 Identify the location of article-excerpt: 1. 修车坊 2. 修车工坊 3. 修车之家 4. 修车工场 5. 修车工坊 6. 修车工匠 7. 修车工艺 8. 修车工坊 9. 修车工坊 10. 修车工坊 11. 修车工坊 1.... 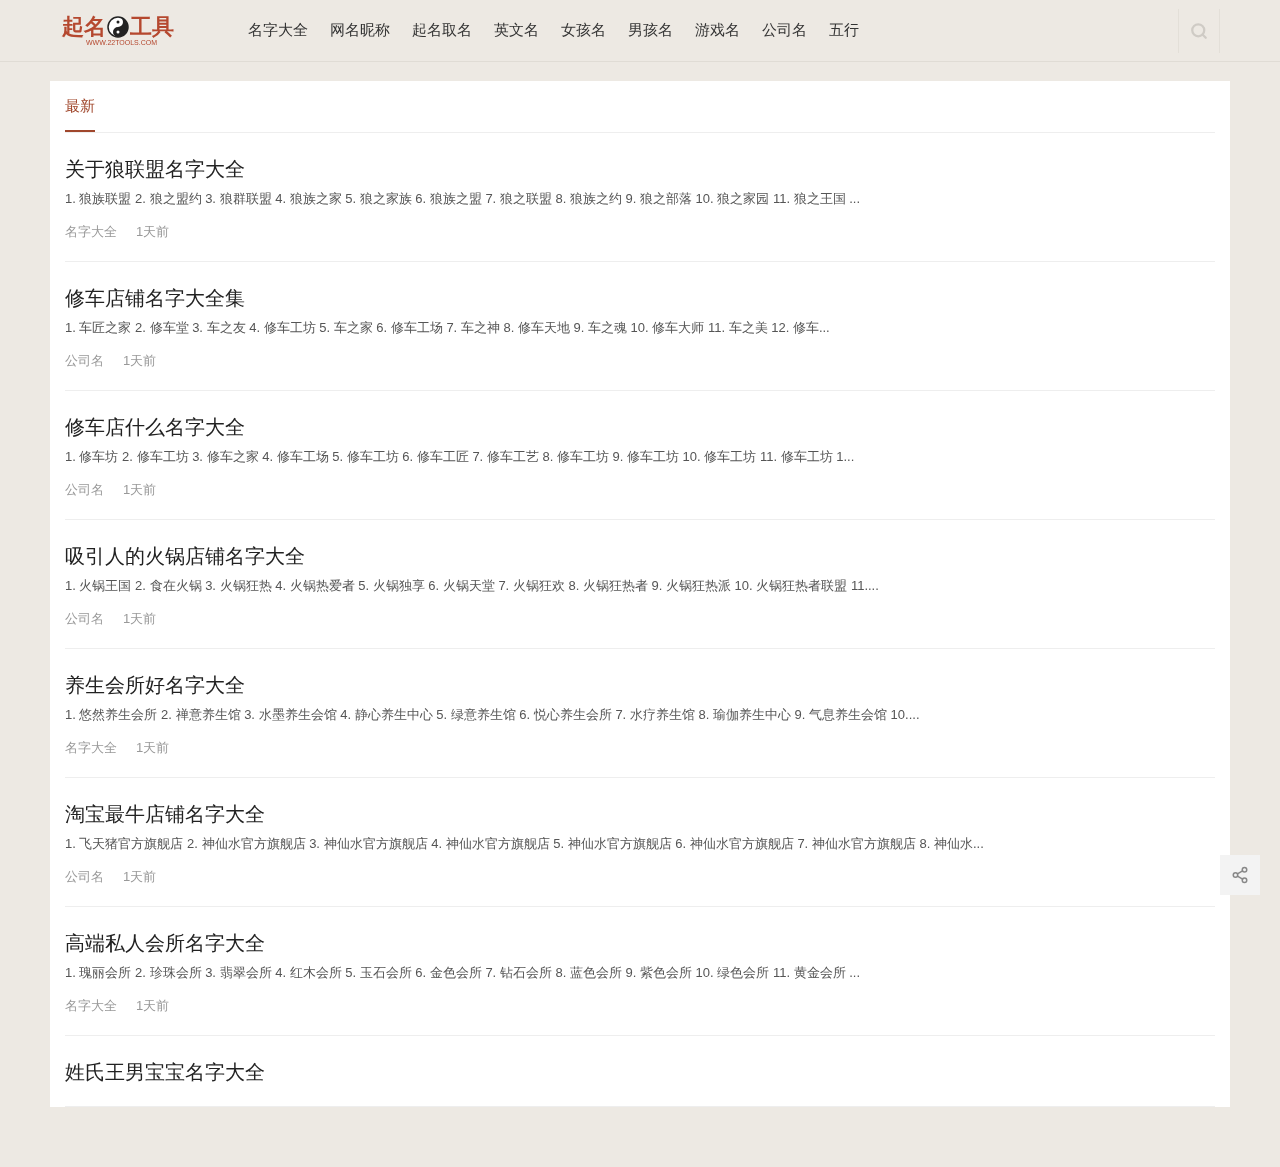
(460, 456).